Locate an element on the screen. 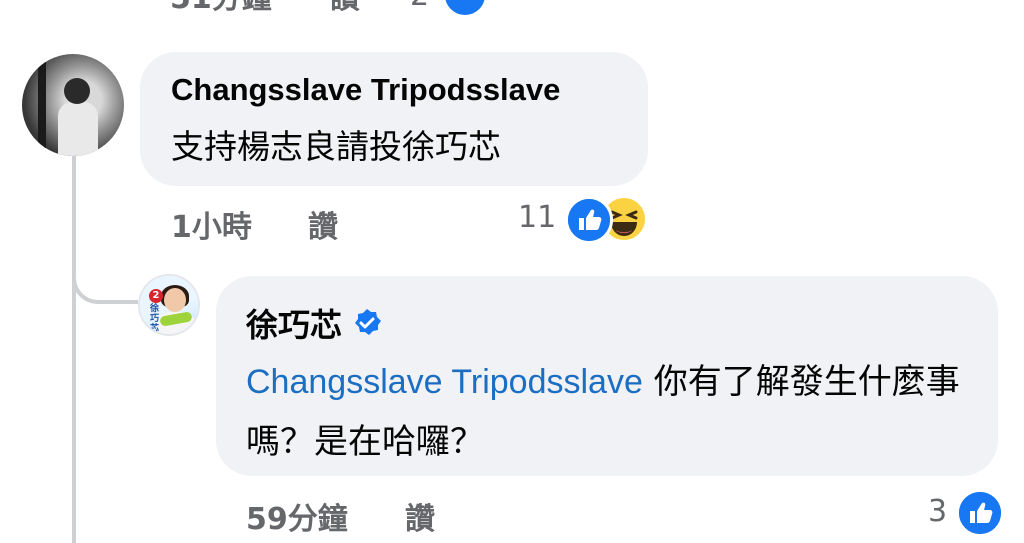  thread-reply-connector is located at coordinates (105, 280).